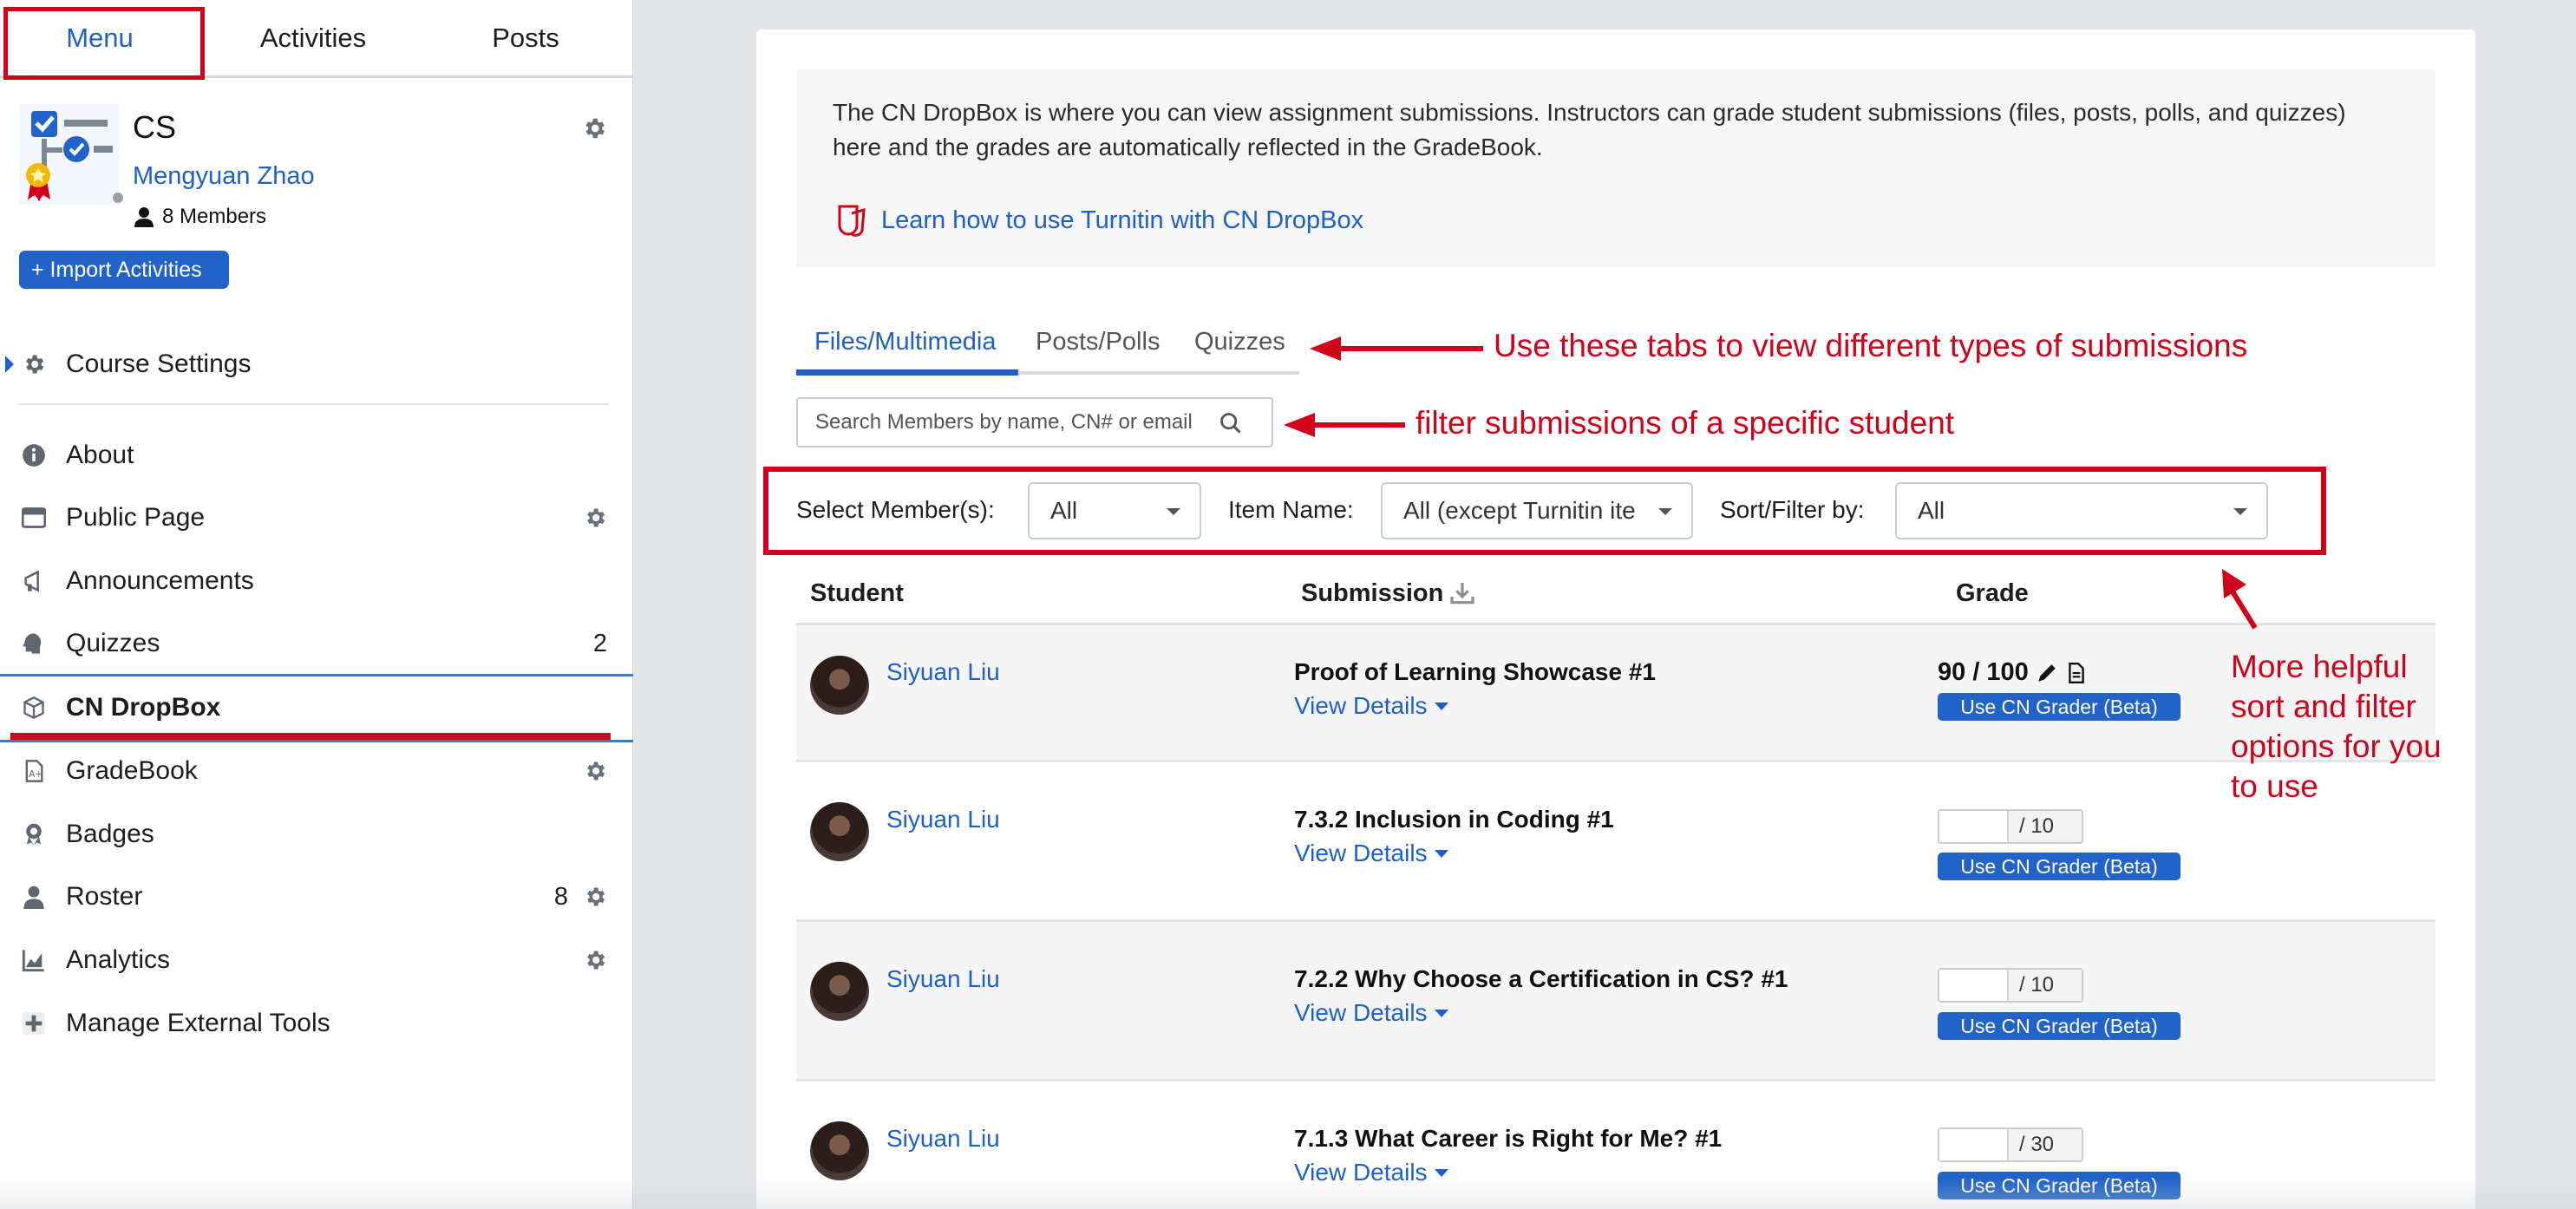 The width and height of the screenshot is (2576, 1209). Describe the element at coordinates (2081, 510) in the screenshot. I see `sort-select: All` at that location.